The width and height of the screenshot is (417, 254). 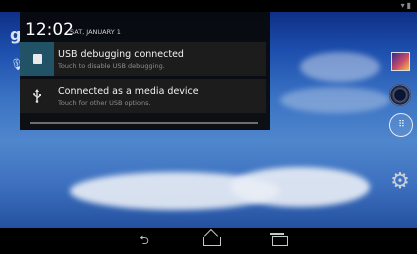 What do you see at coordinates (49, 30) in the screenshot?
I see `clock: 12:02` at bounding box center [49, 30].